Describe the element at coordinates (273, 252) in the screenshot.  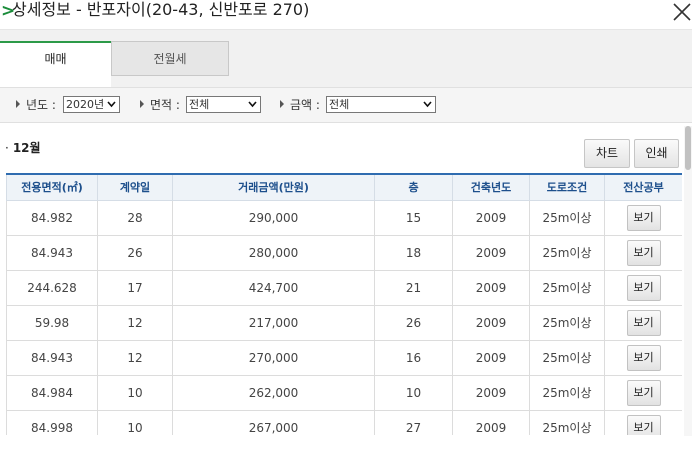
I see `price-cell: 280,000` at that location.